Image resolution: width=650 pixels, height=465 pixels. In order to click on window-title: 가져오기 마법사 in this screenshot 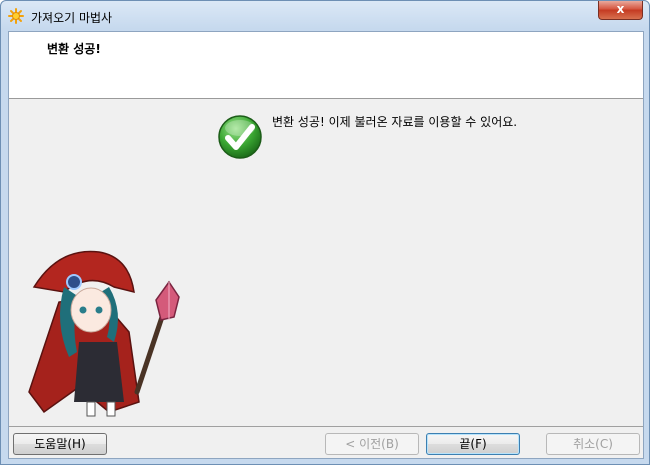, I will do `click(72, 18)`.